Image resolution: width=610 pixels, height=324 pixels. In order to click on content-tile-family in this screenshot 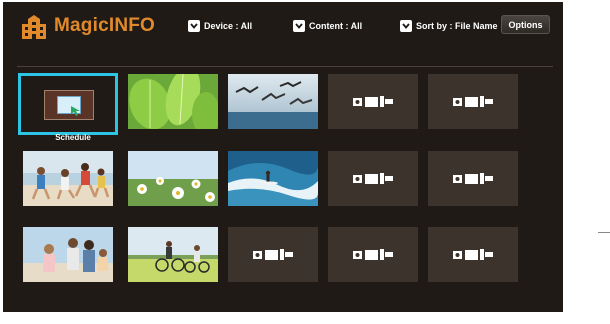, I will do `click(68, 254)`.